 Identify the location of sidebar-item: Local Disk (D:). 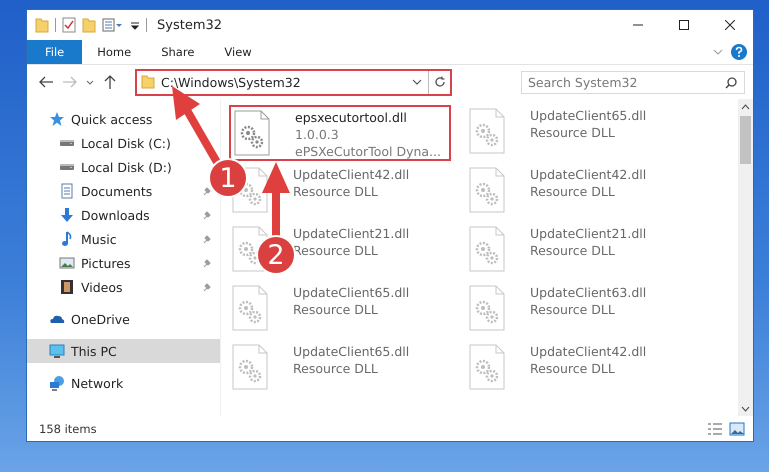
(99, 167).